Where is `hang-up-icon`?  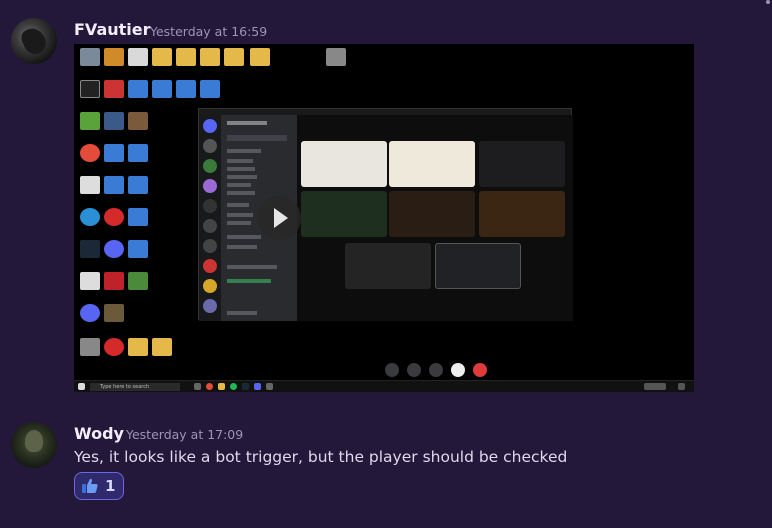 hang-up-icon is located at coordinates (480, 370).